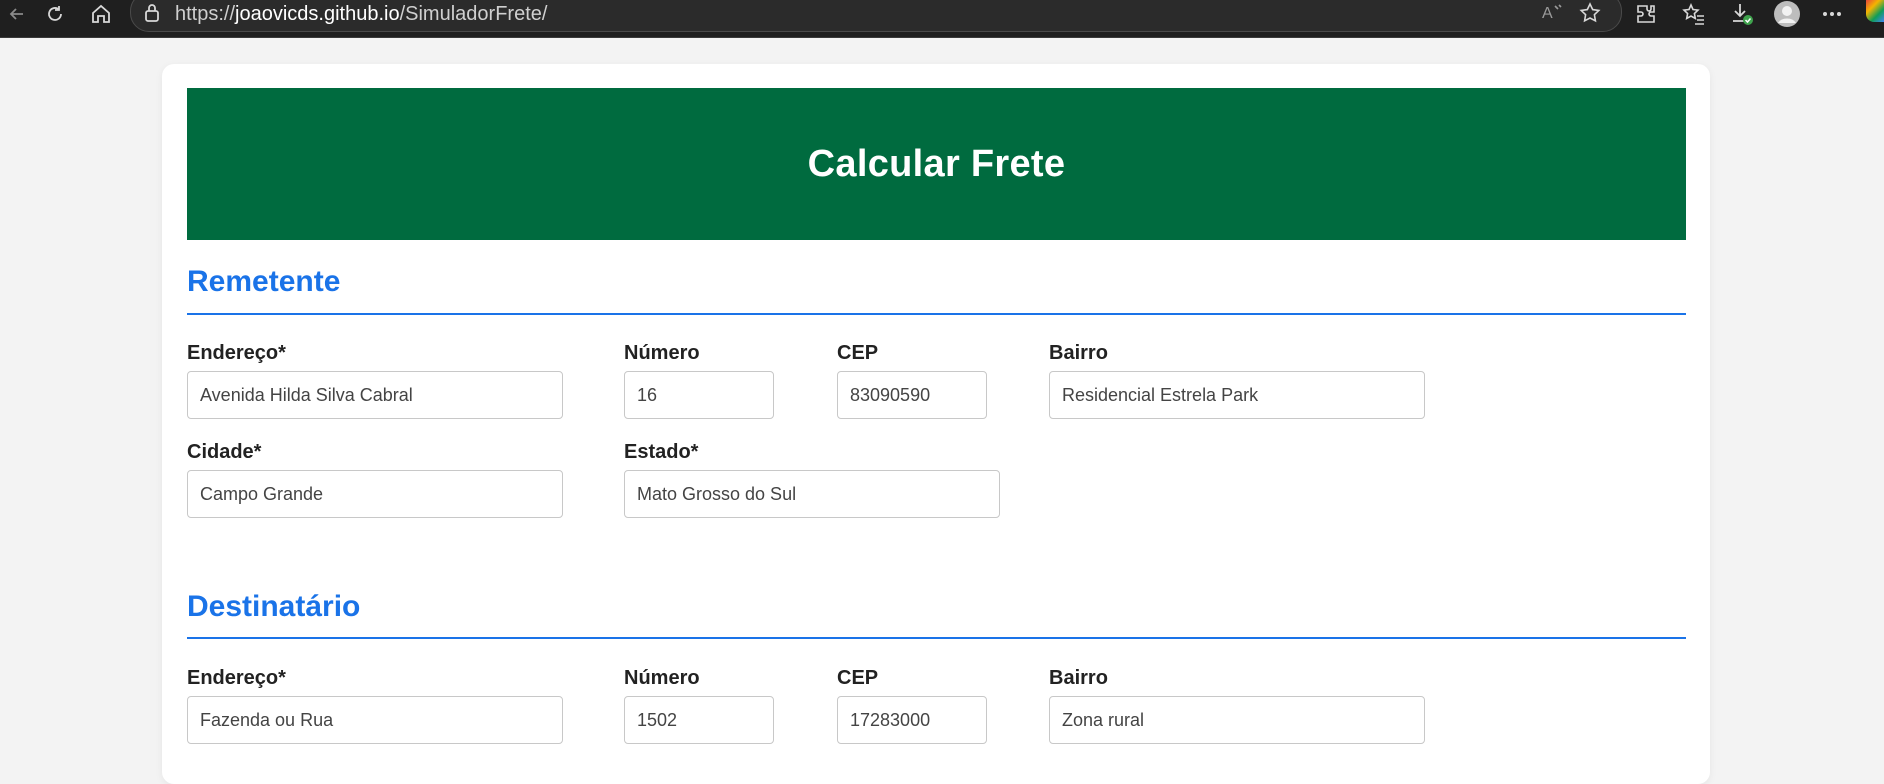 The image size is (1884, 784). Describe the element at coordinates (858, 678) in the screenshot. I see `recipient-cep-label: CEP` at that location.